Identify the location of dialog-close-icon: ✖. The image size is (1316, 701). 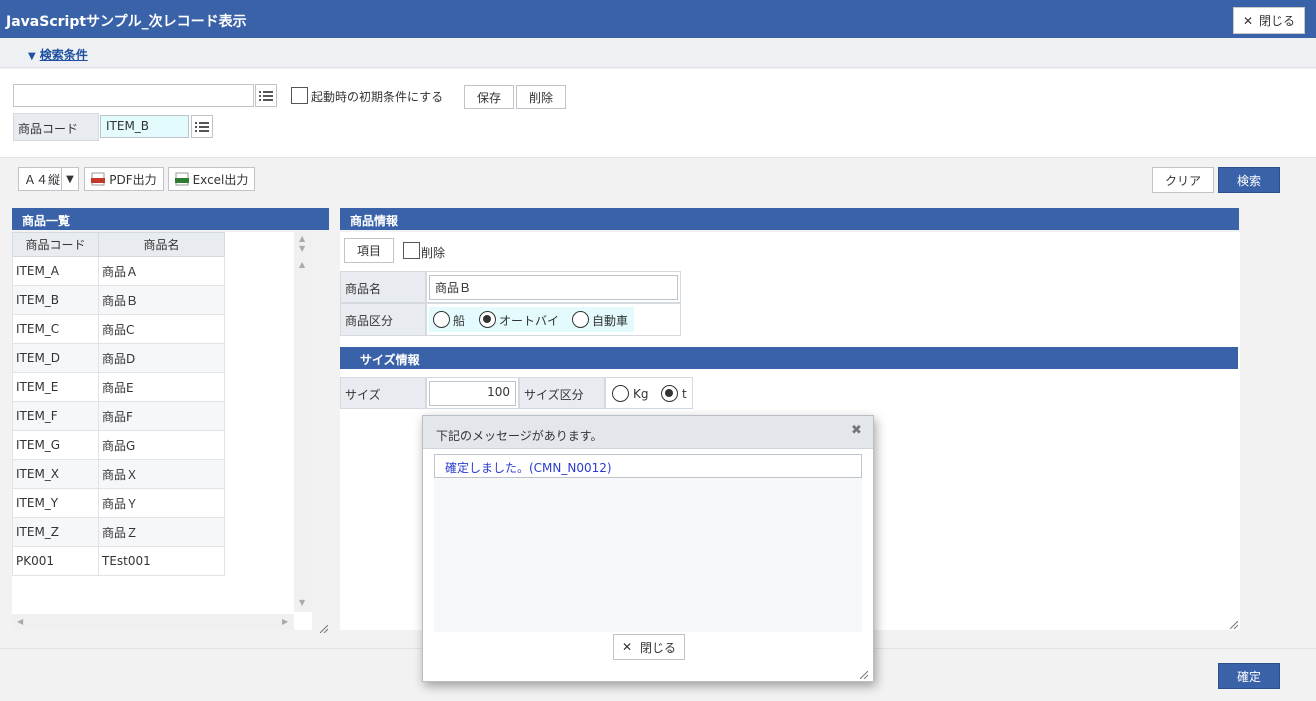
(856, 430).